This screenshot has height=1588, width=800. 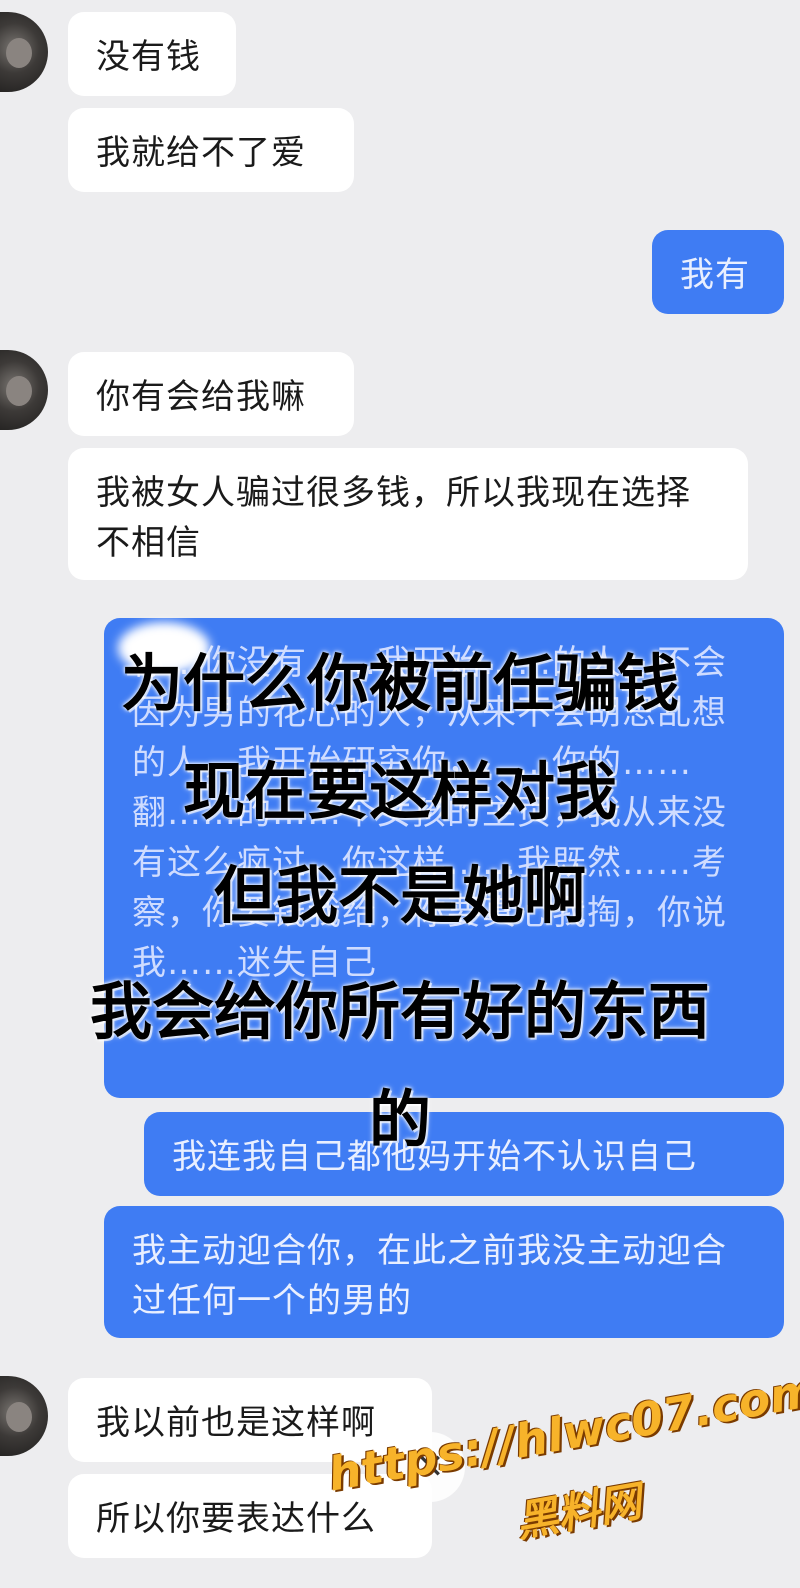 I want to click on overlay-caption-line: 现在要这样对我, so click(x=399, y=791).